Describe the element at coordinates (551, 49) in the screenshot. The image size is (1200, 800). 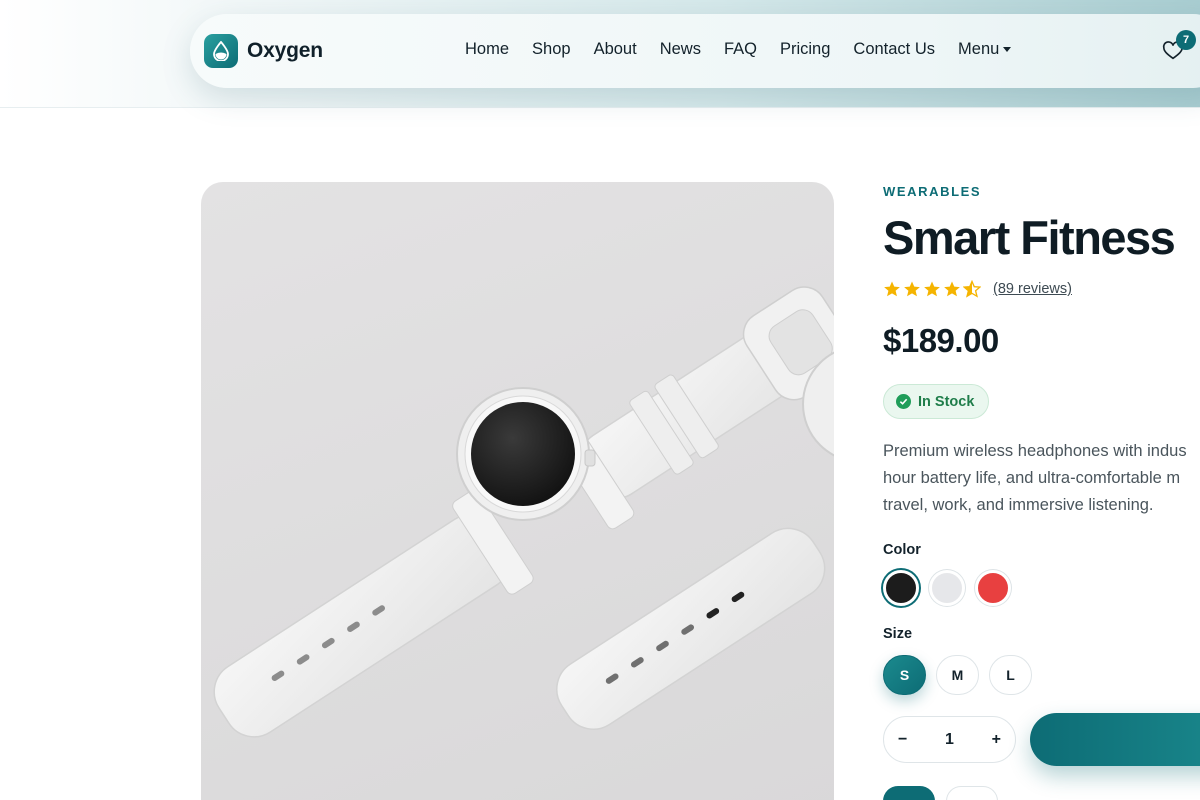
I see `nav-item-shop: Shop` at that location.